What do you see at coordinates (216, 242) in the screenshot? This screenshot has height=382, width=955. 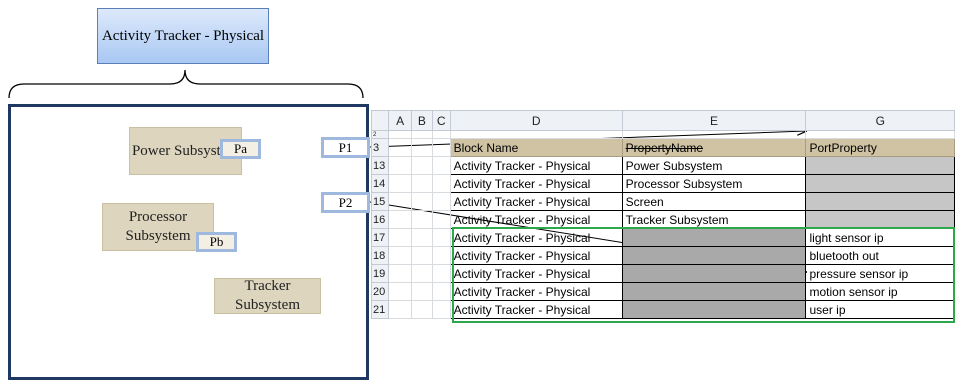 I see `port-pb: Pb` at bounding box center [216, 242].